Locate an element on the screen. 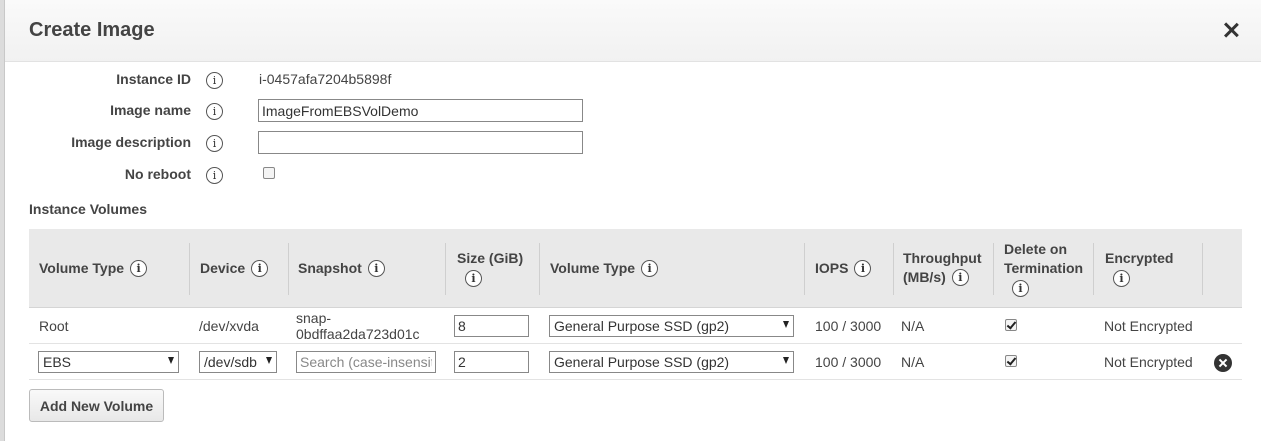 This screenshot has height=441, width=1261. header-device-label: Device is located at coordinates (223, 268).